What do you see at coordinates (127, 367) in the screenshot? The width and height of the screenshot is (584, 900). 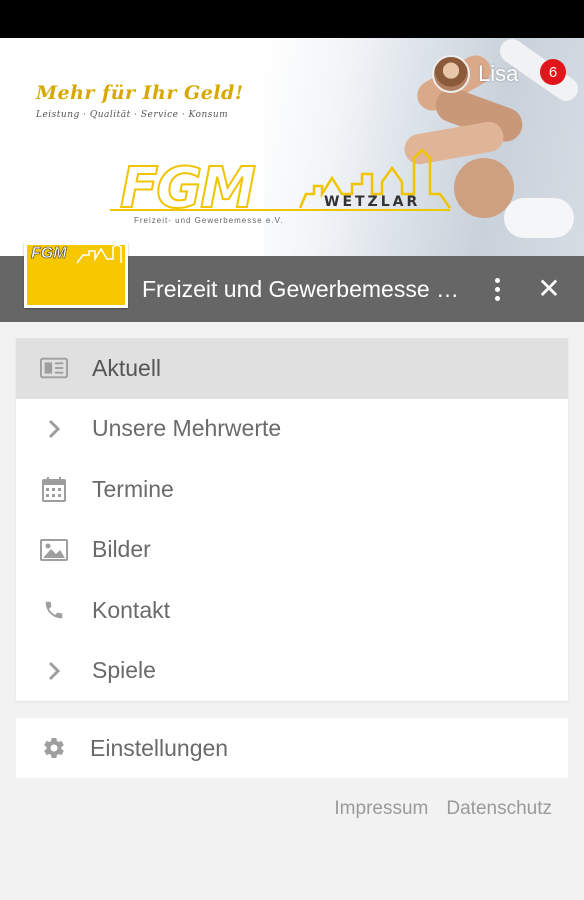 I see `menu-item-label: Aktuell` at bounding box center [127, 367].